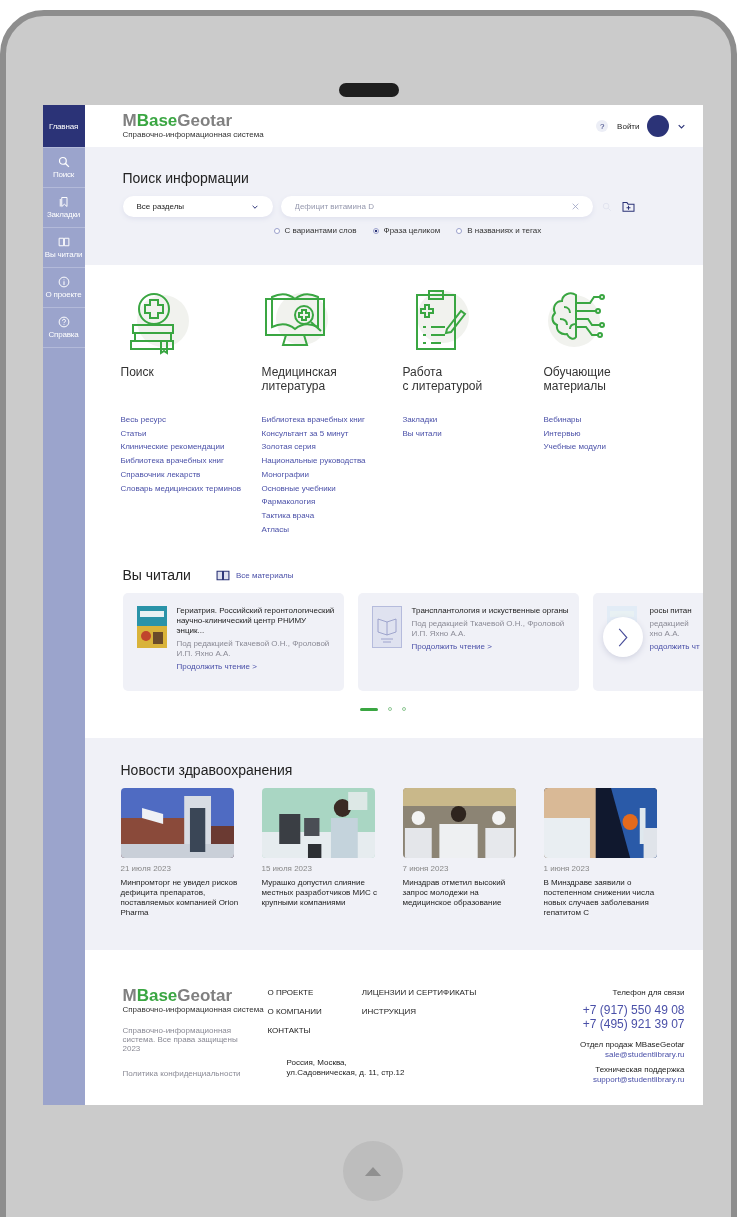 The width and height of the screenshot is (737, 1217). What do you see at coordinates (197, 206) in the screenshot?
I see `section-select: Все разделы` at bounding box center [197, 206].